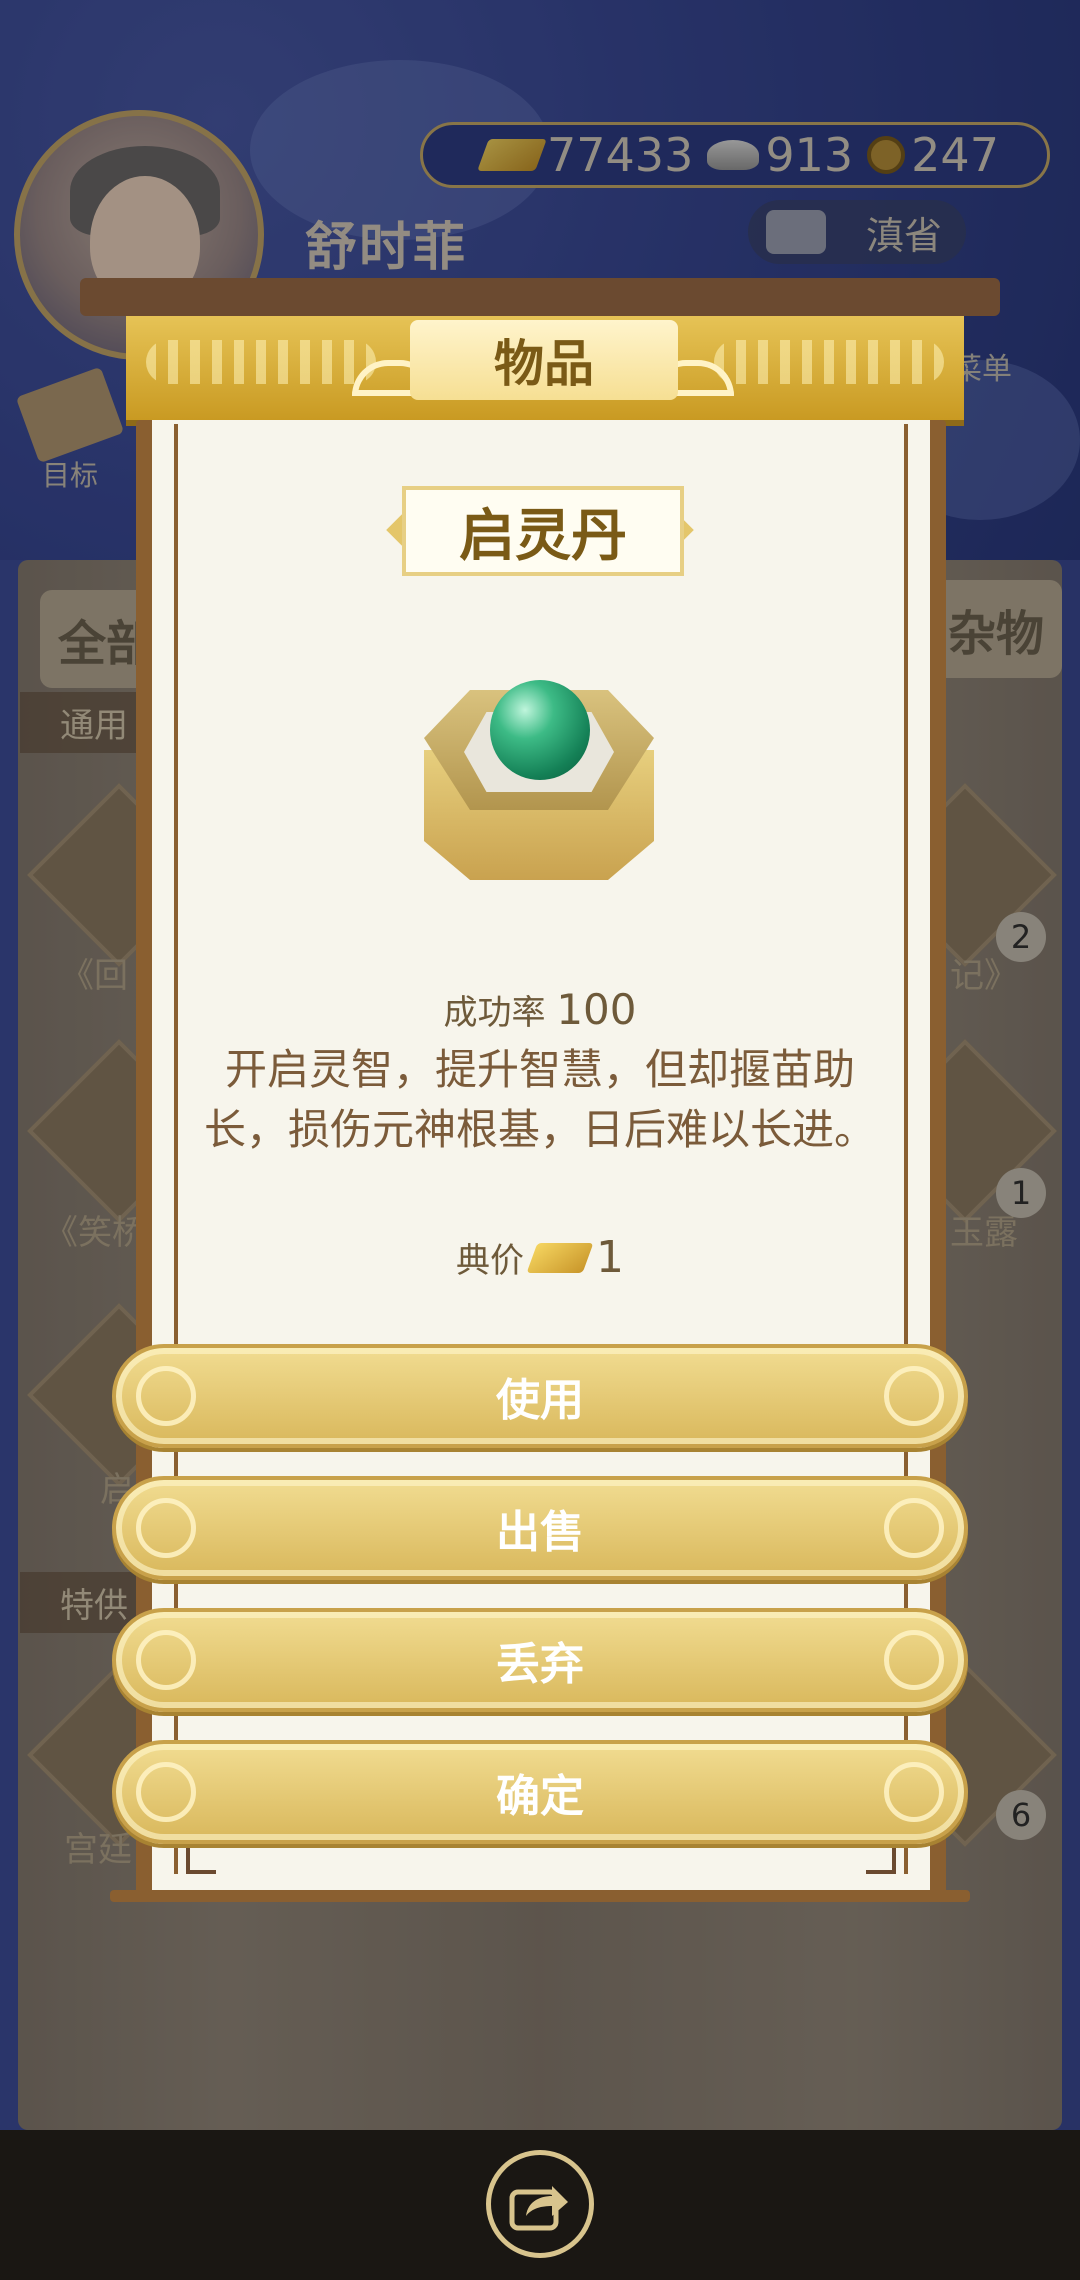  I want to click on success-label: 成功率, so click(494, 1013).